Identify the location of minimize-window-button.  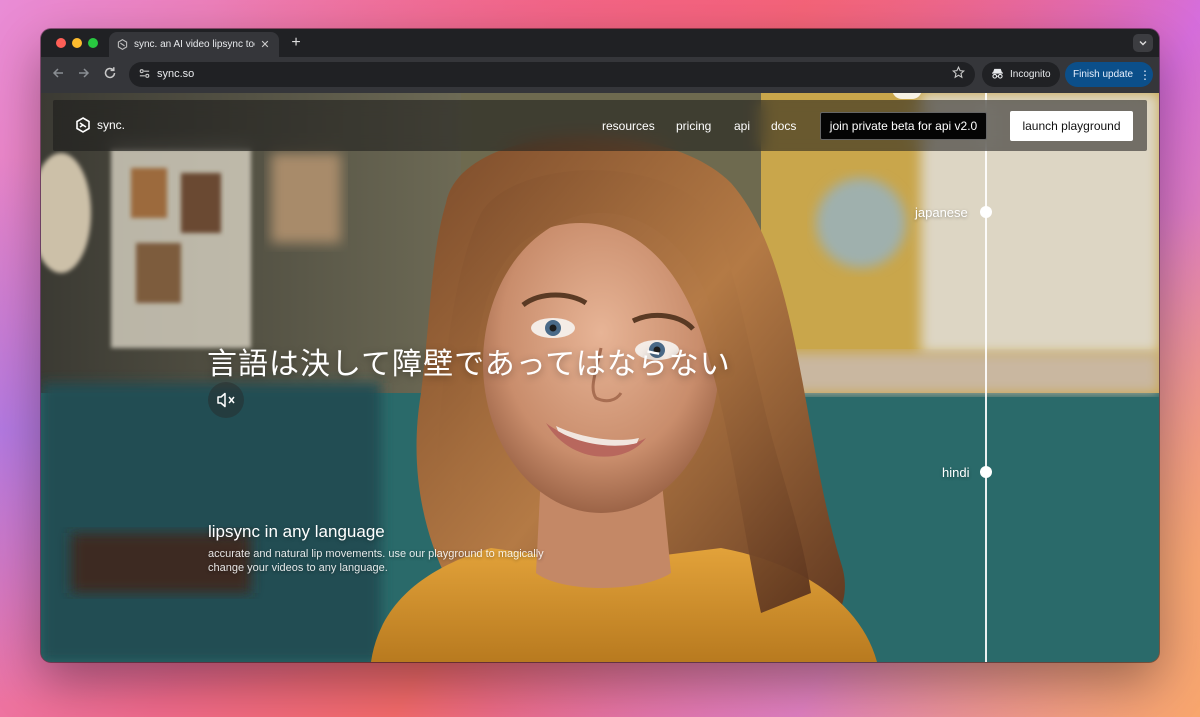
(77, 43).